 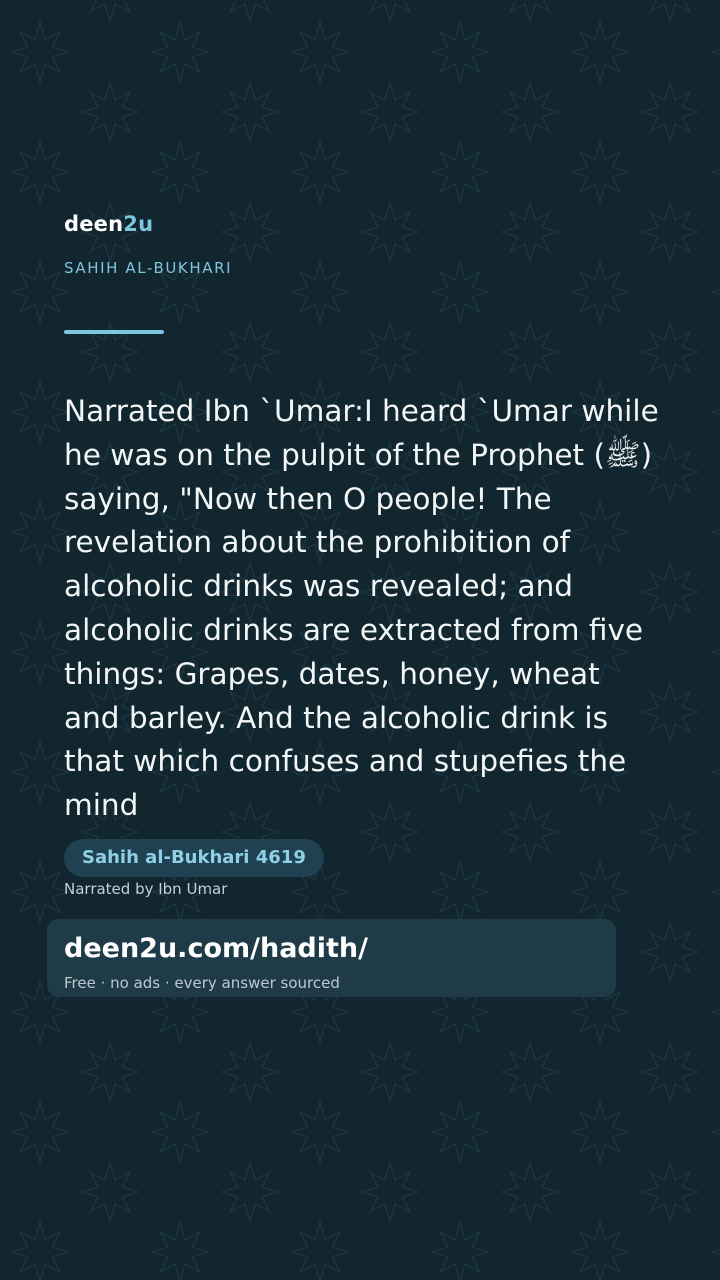 What do you see at coordinates (146, 889) in the screenshot?
I see `narrator-label: Narrated by Ibn Umar` at bounding box center [146, 889].